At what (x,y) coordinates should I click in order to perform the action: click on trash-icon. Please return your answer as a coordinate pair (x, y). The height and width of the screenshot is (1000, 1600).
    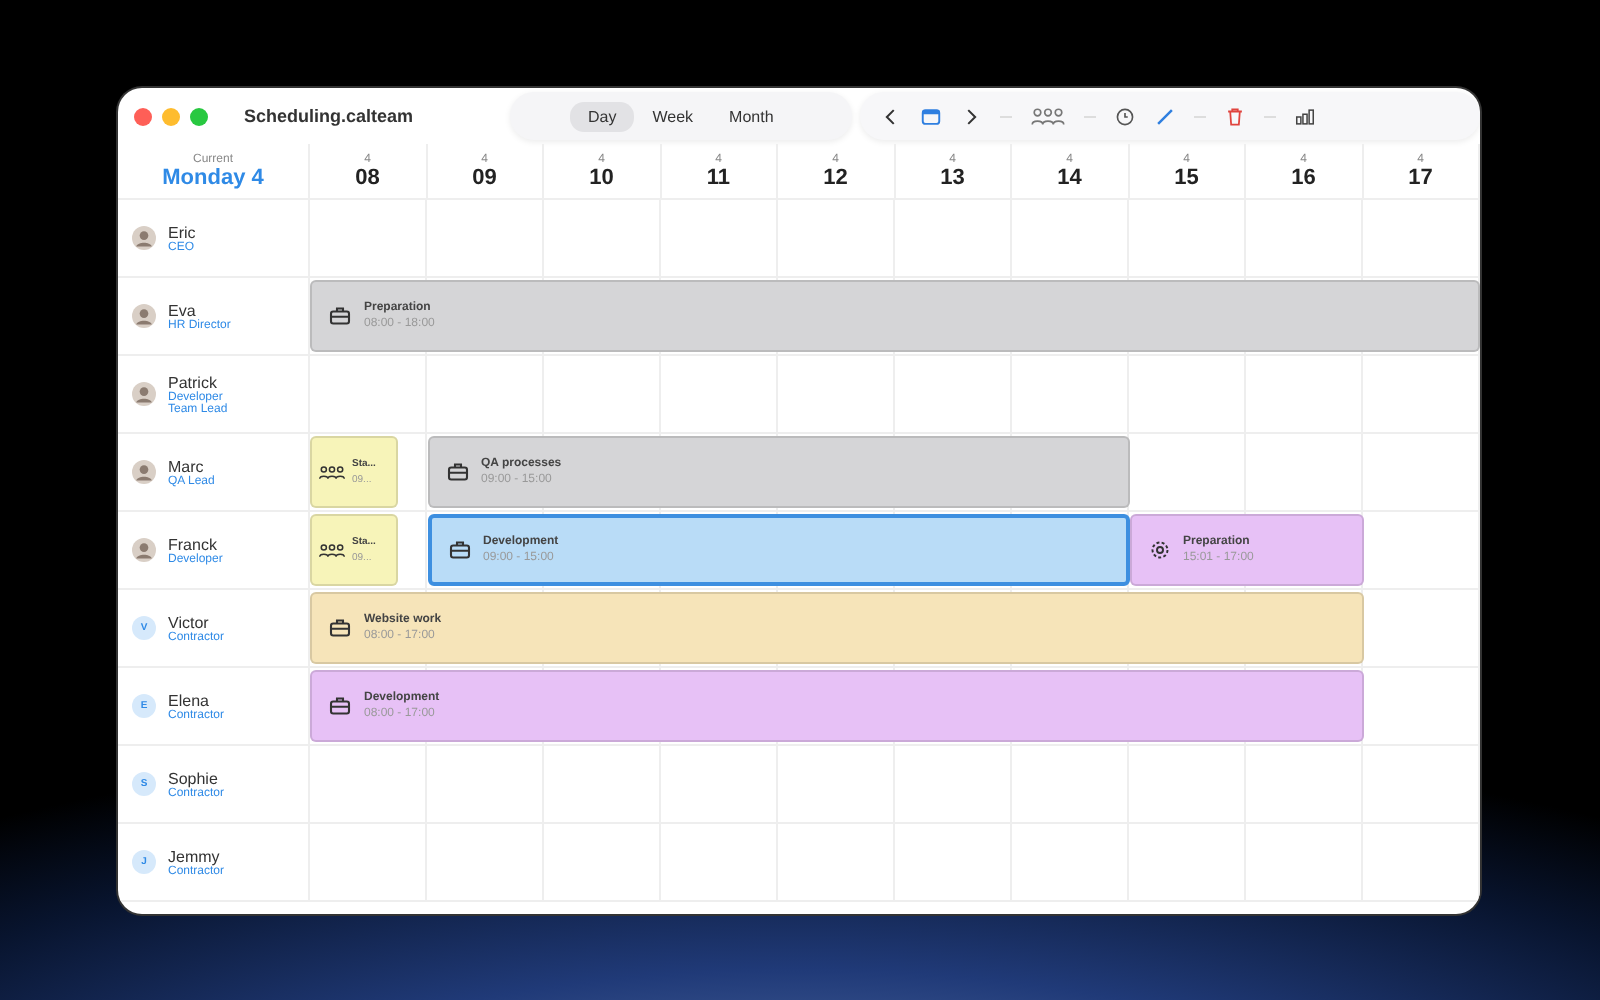
    Looking at the image, I should click on (1234, 116).